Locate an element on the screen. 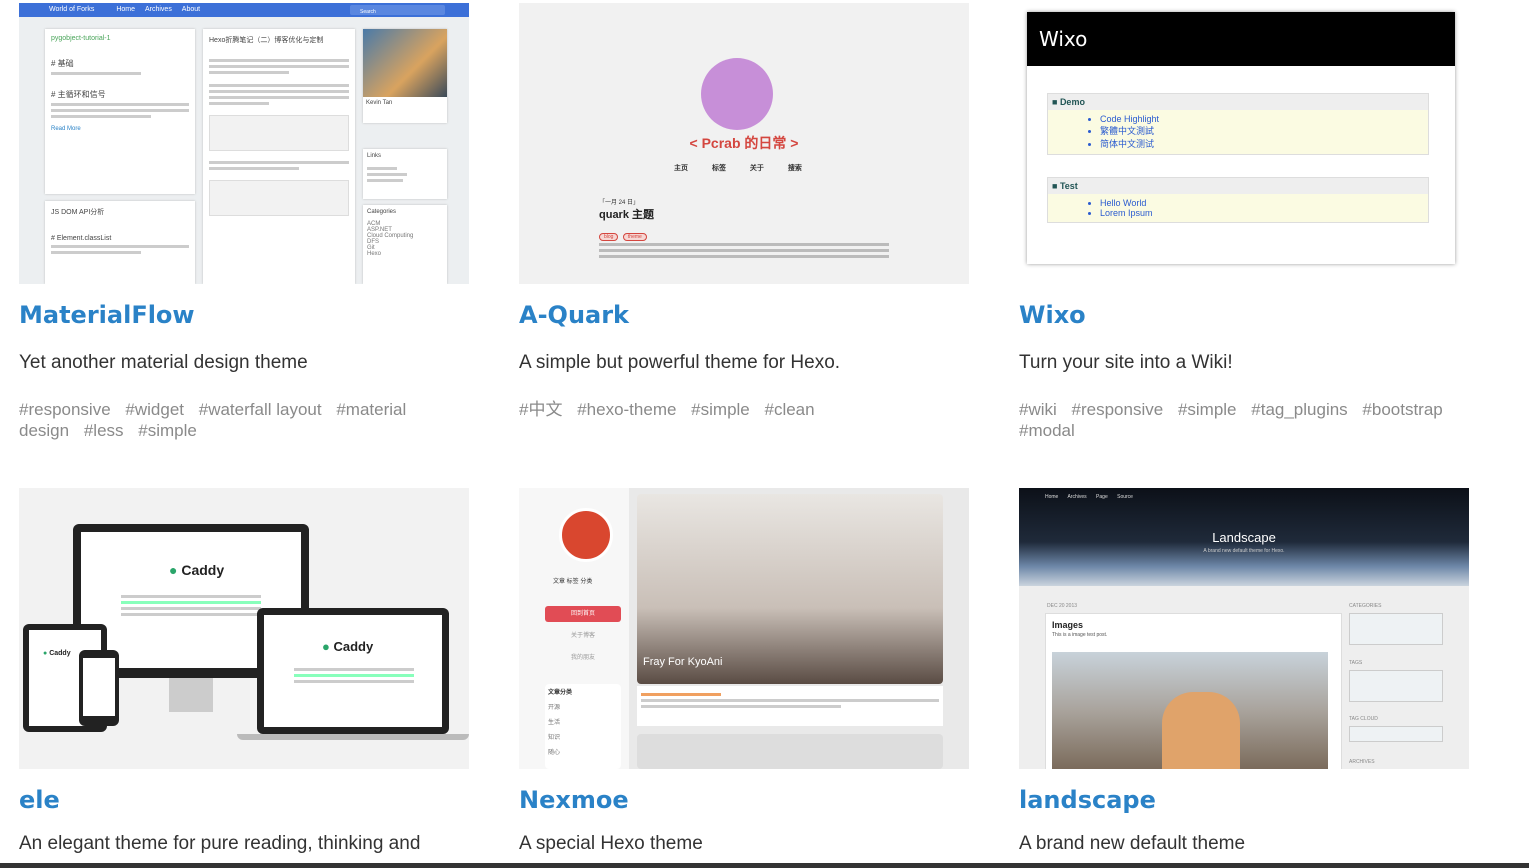 The width and height of the screenshot is (1529, 868). preview-site-name: World of Forks is located at coordinates (72, 9).